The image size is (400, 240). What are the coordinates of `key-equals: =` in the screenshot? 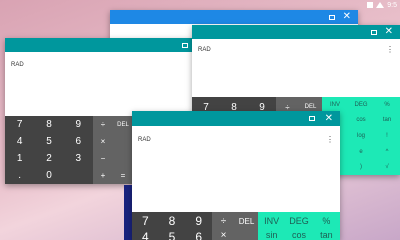 It's located at (123, 175).